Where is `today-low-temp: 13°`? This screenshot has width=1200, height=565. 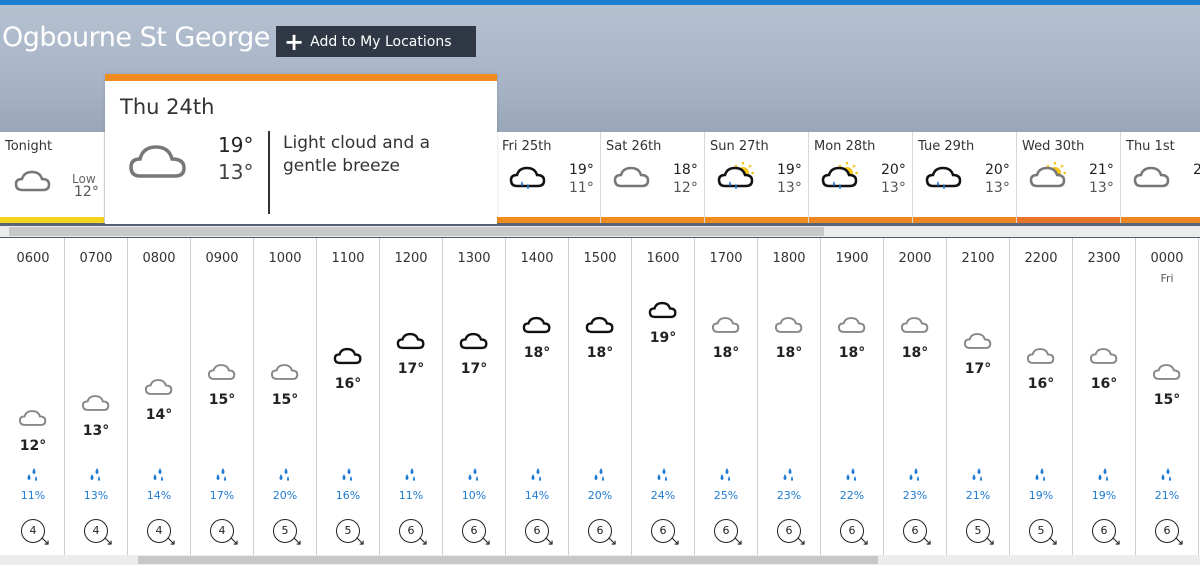 today-low-temp: 13° is located at coordinates (236, 172).